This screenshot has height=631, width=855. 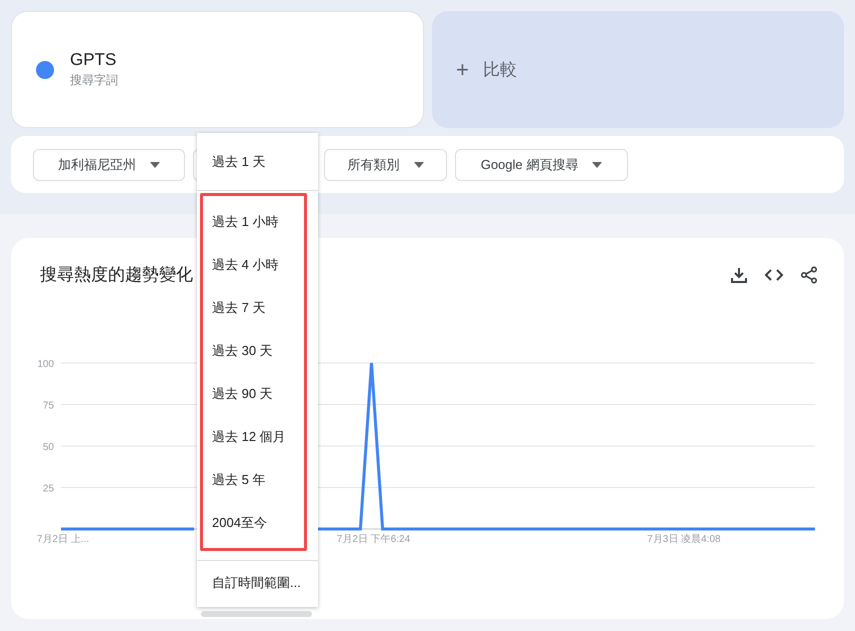 I want to click on scrollbar, so click(x=256, y=614).